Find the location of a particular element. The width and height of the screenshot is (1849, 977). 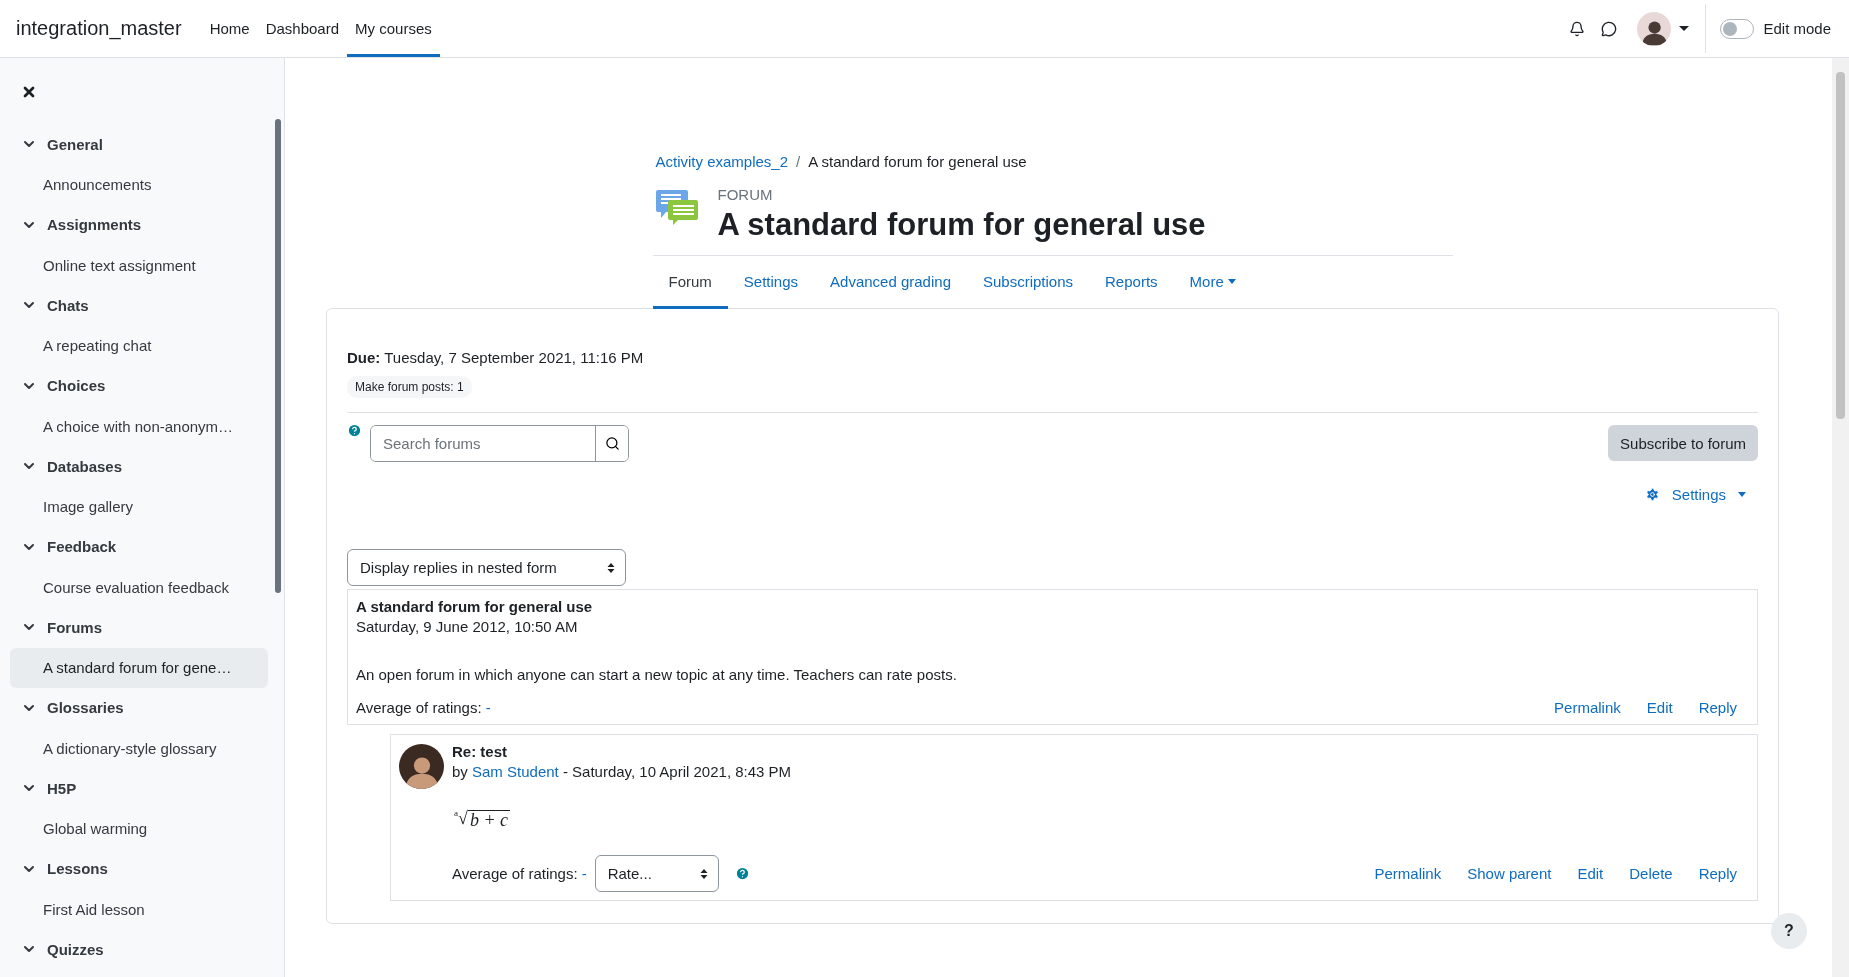

bell-icon is located at coordinates (1577, 28).